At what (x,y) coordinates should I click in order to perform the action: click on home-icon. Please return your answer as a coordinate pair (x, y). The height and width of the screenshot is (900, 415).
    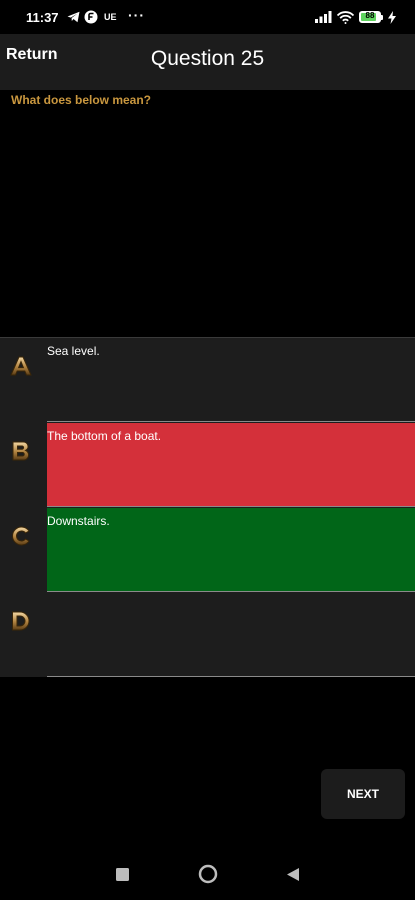
    Looking at the image, I should click on (208, 874).